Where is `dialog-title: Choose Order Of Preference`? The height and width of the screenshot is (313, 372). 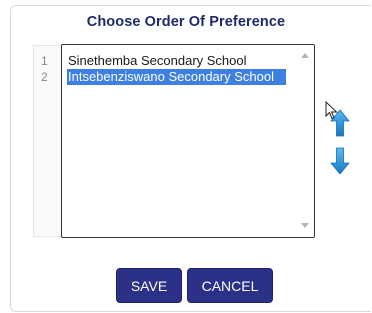 dialog-title: Choose Order Of Preference is located at coordinates (186, 22).